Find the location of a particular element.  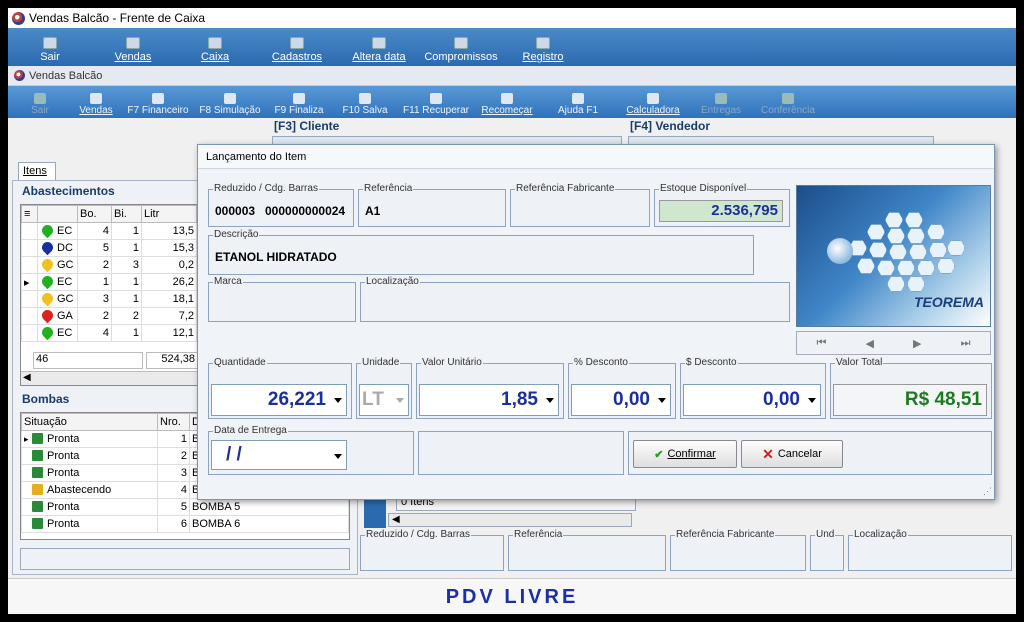

tool-finaliza: F9 Finaliza is located at coordinates (299, 105).